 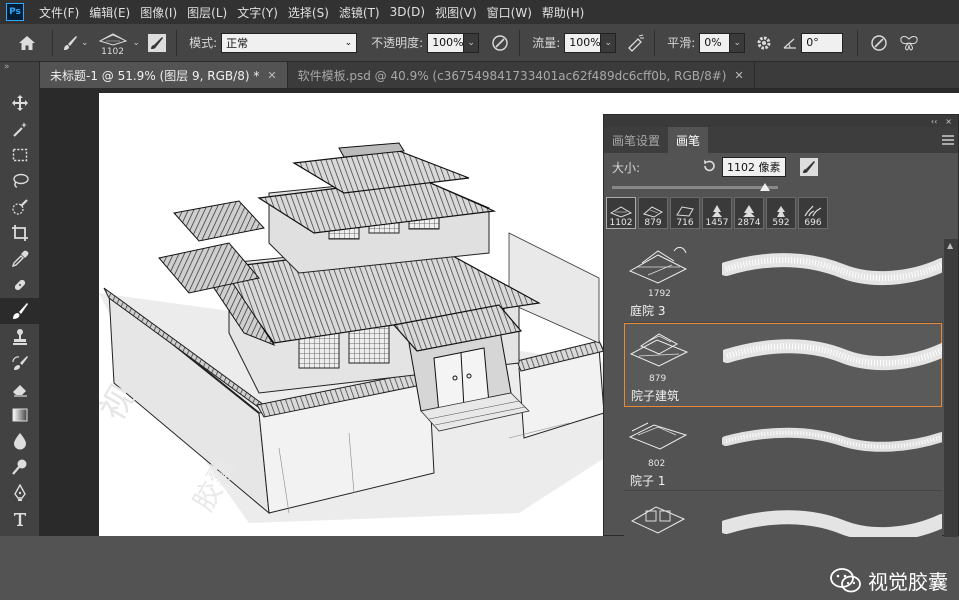 What do you see at coordinates (19, 68) in the screenshot?
I see `toolbar-collapse-icon: »` at bounding box center [19, 68].